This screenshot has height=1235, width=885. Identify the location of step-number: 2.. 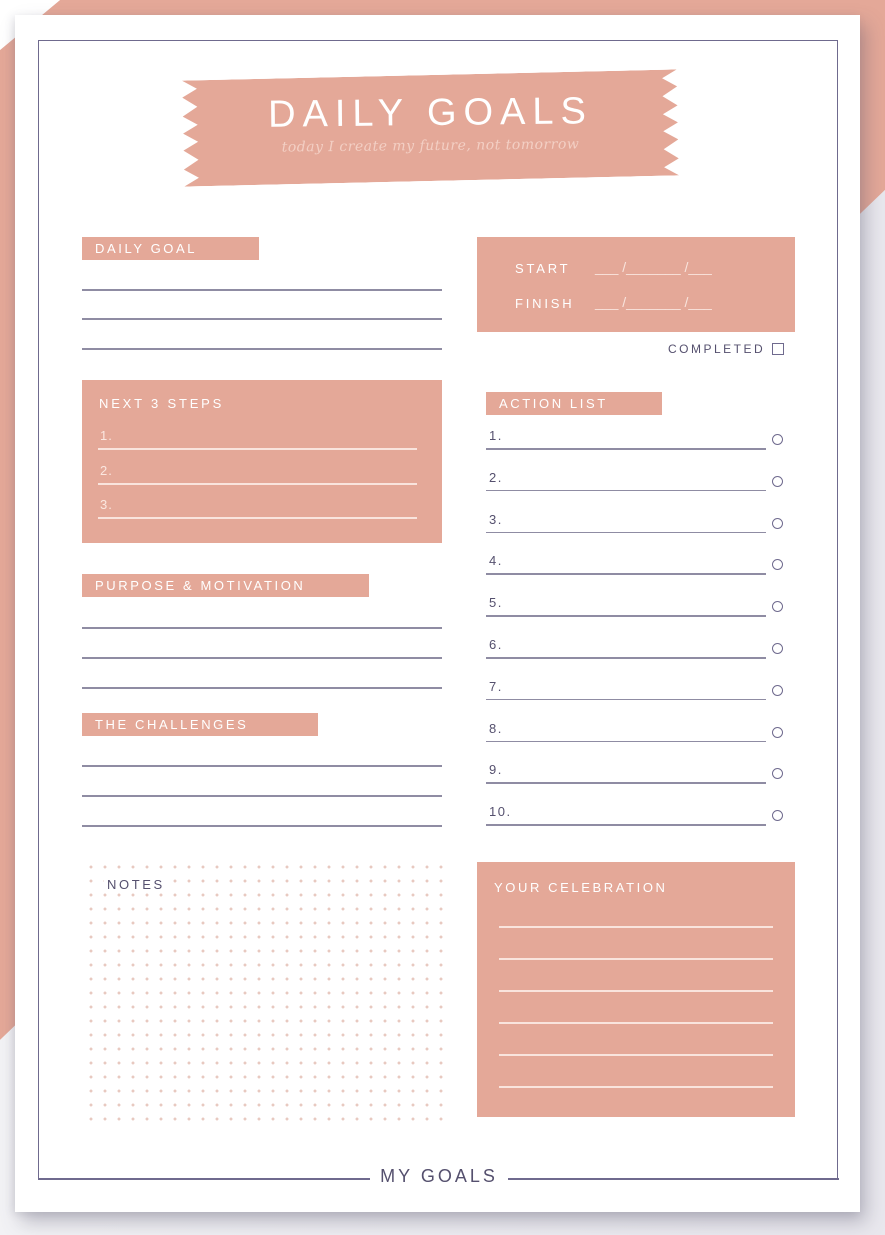
(106, 470).